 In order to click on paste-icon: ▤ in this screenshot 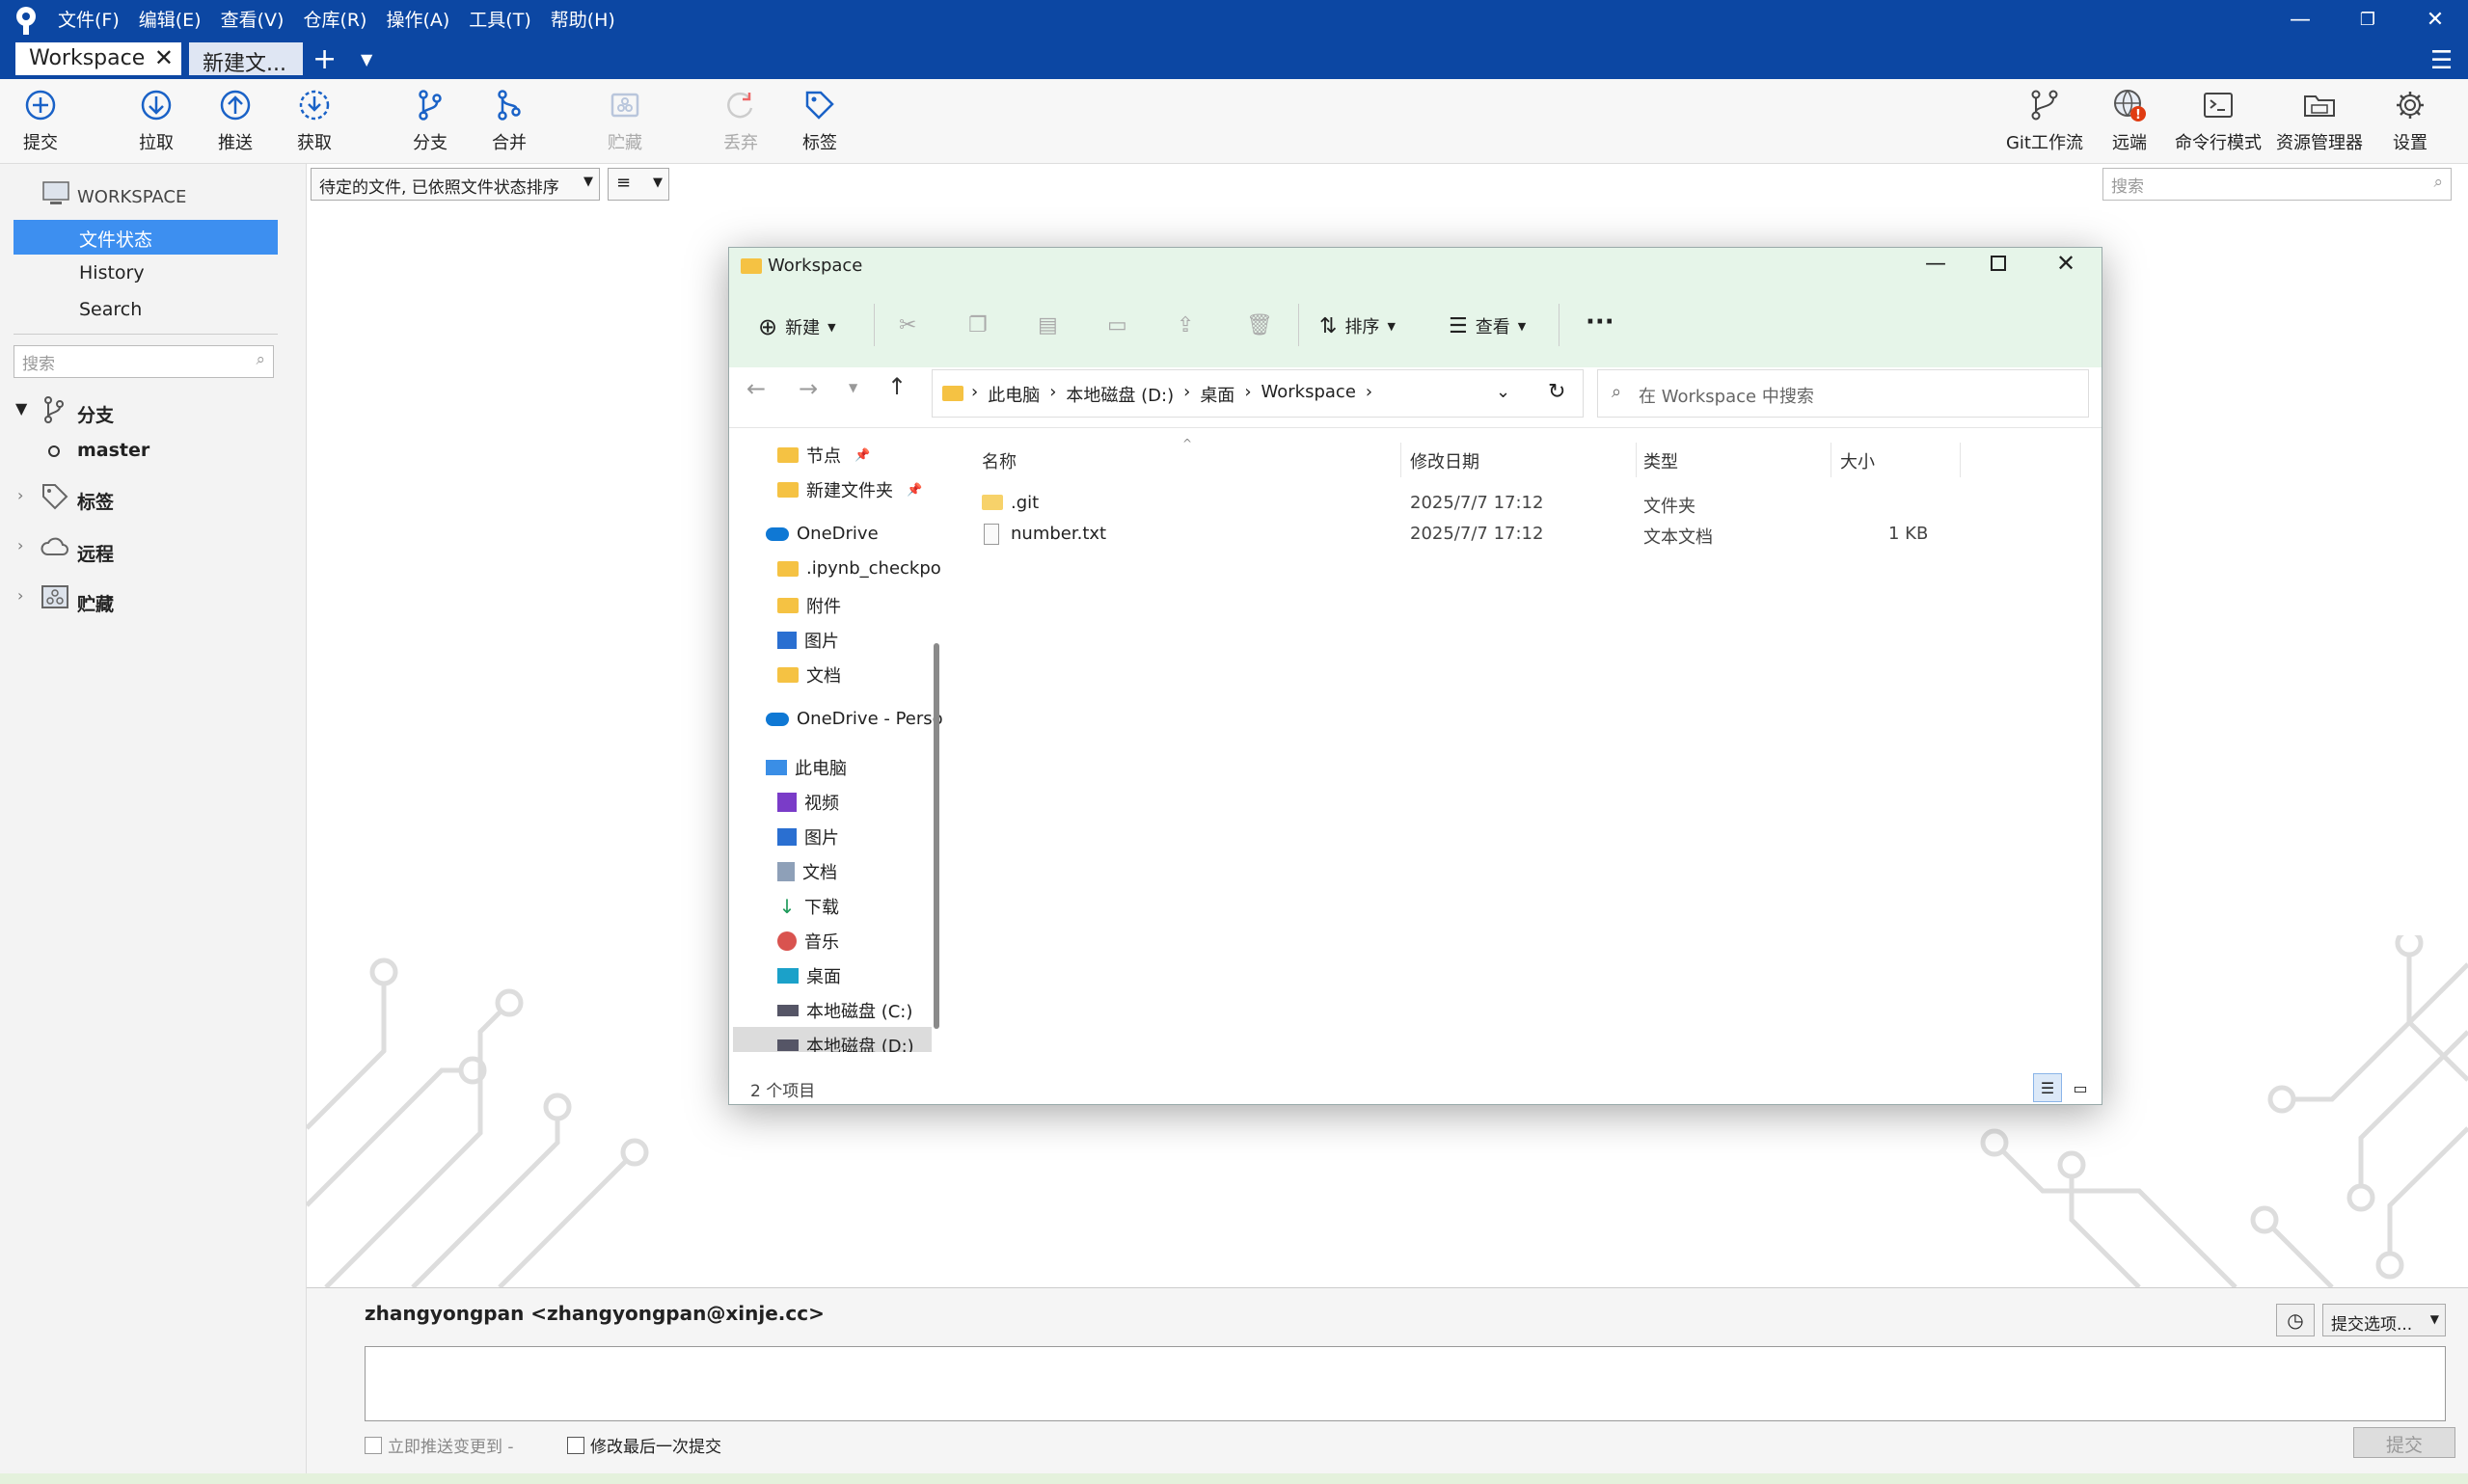, I will do `click(1048, 325)`.